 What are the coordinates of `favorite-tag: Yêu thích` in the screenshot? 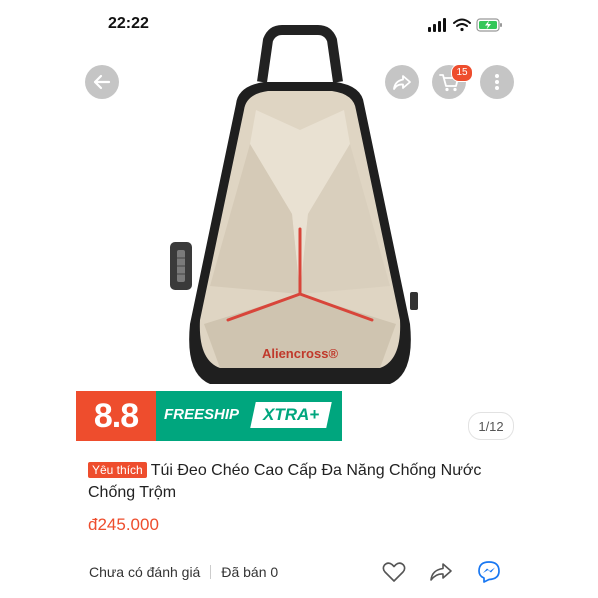 It's located at (117, 470).